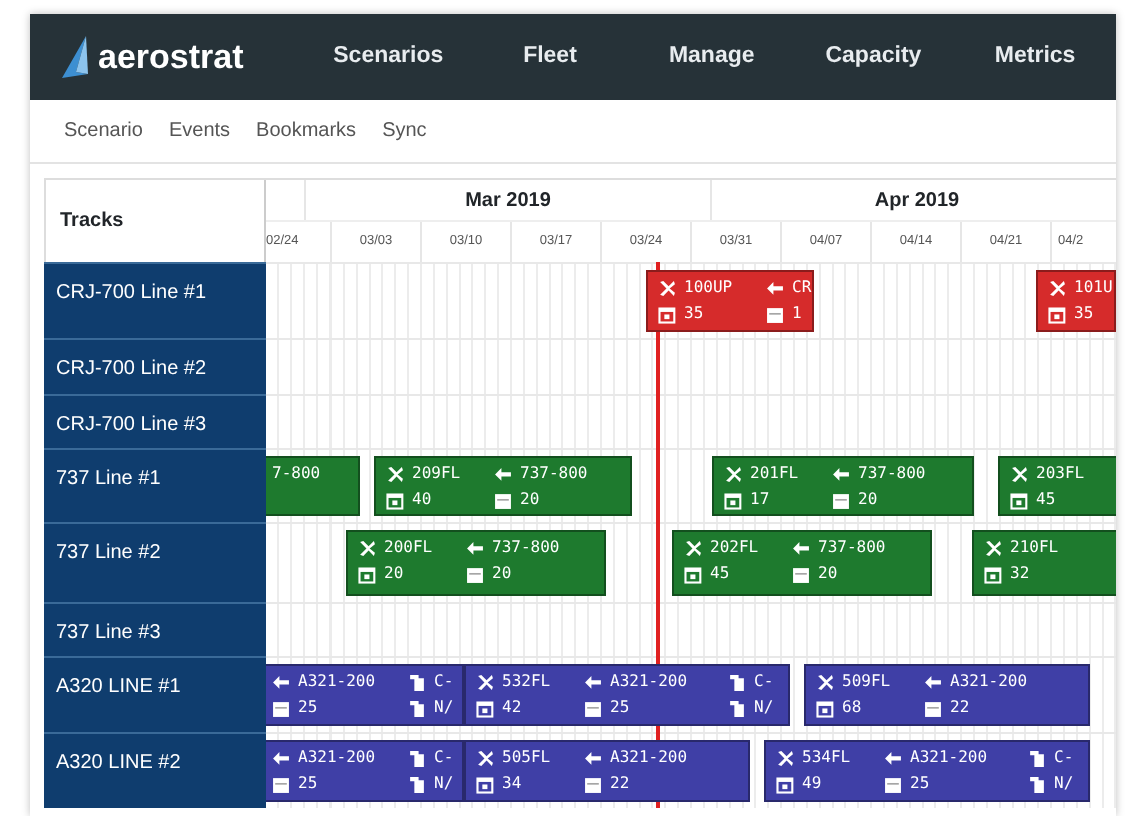 This screenshot has width=1130, height=816. What do you see at coordinates (476, 563) in the screenshot?
I see `event-bar: 200FL 20 737-800 20` at bounding box center [476, 563].